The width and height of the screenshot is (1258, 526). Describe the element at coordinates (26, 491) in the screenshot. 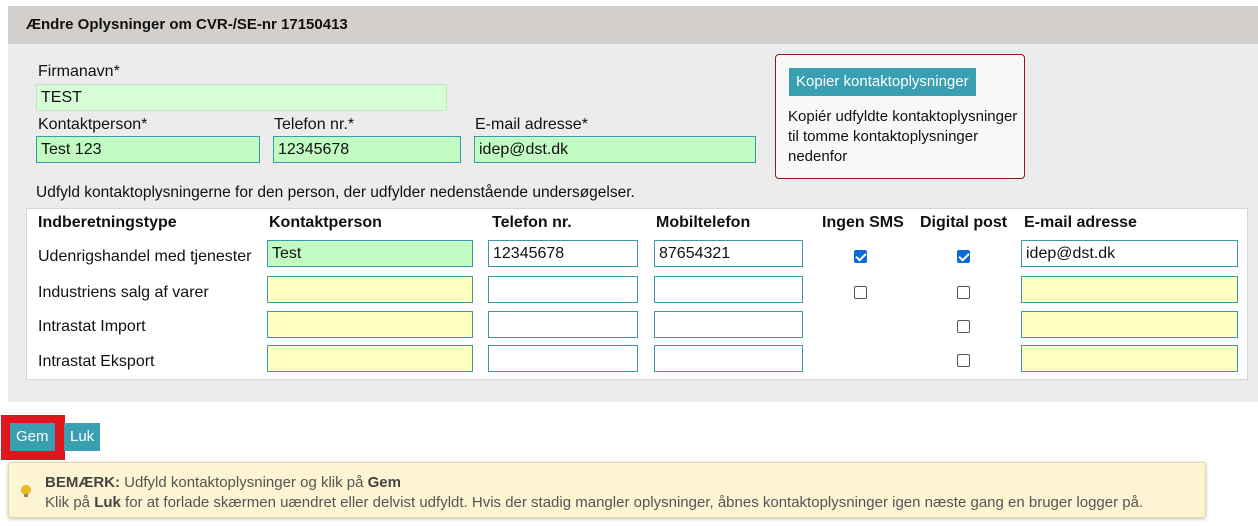

I see `lightbulb-icon` at that location.